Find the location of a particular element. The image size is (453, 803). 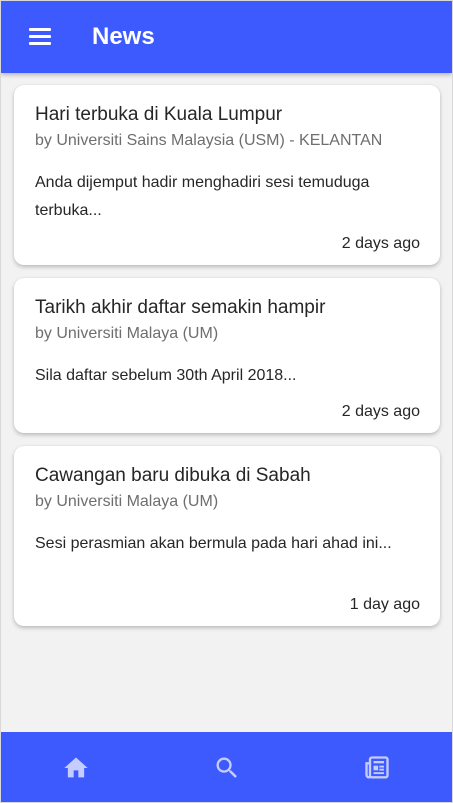

menu-icon is located at coordinates (41, 37).